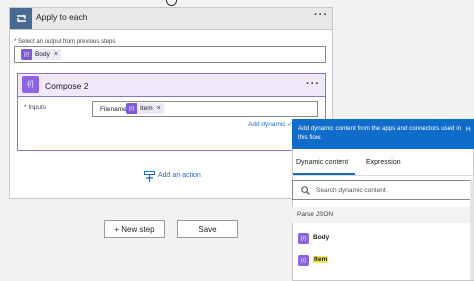  Describe the element at coordinates (114, 109) in the screenshot. I see `filename-text: Filename:` at that location.